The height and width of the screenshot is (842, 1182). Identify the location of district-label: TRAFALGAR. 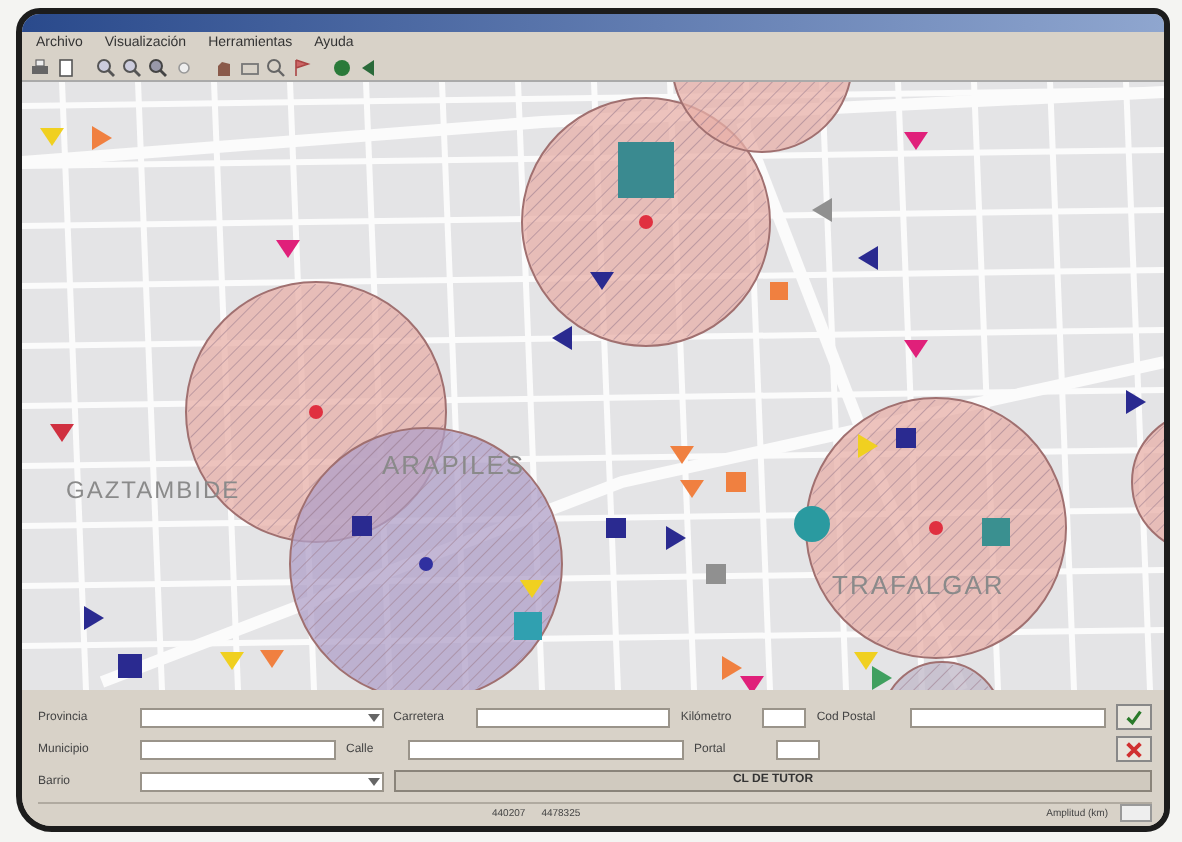
(918, 585).